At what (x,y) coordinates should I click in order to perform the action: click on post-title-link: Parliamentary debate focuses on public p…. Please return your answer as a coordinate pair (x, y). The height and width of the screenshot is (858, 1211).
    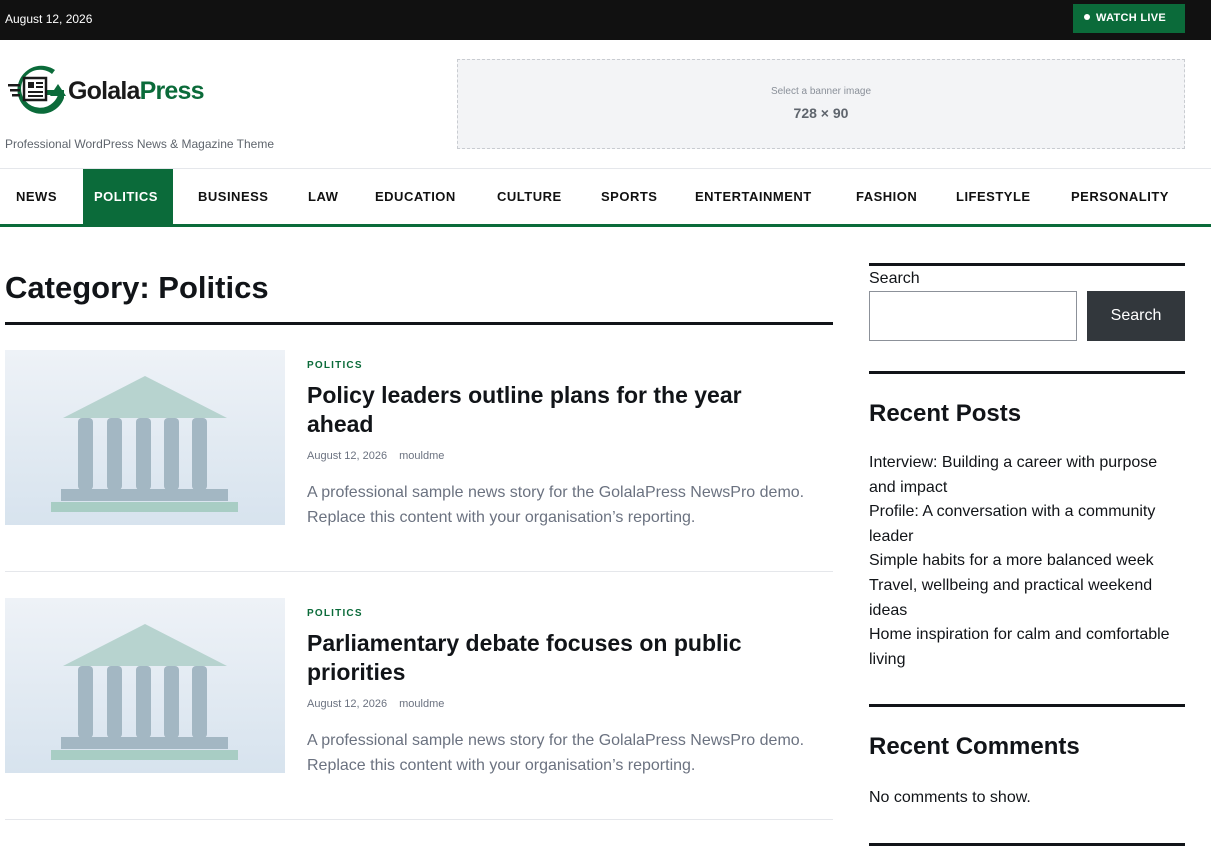
    Looking at the image, I should click on (557, 658).